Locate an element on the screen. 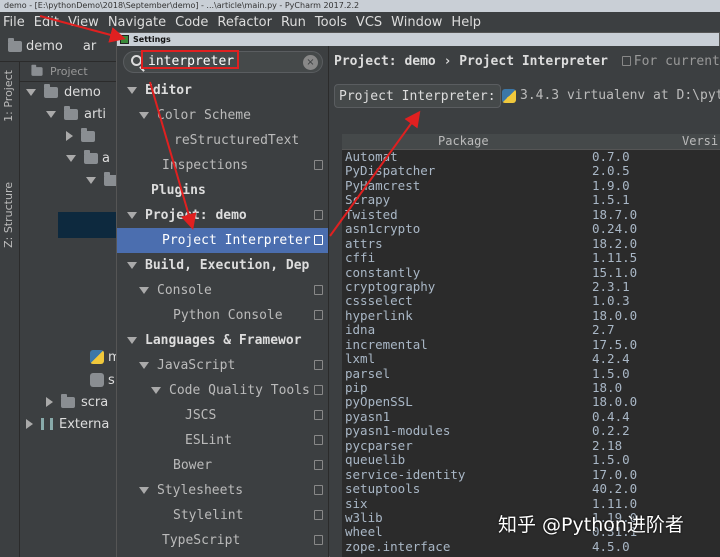  tree-project-interpreter: Project Interpreter is located at coordinates (222, 240).